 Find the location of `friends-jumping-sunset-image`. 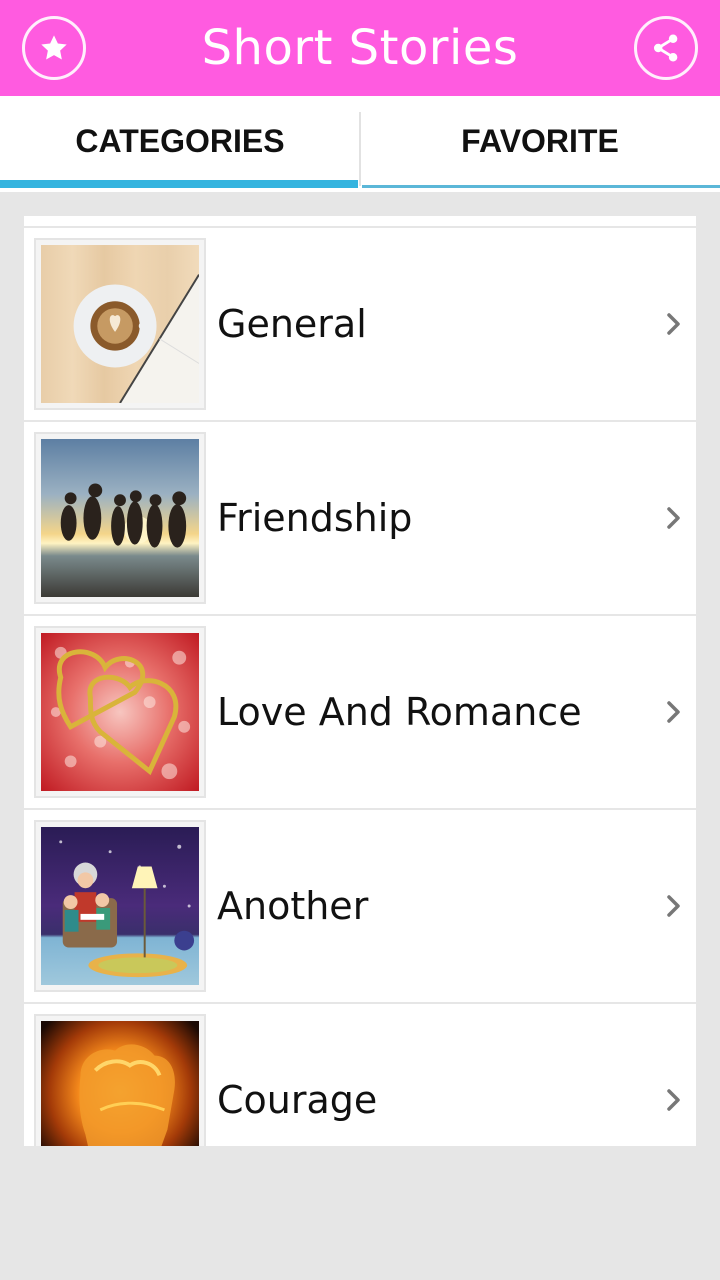

friends-jumping-sunset-image is located at coordinates (120, 518).